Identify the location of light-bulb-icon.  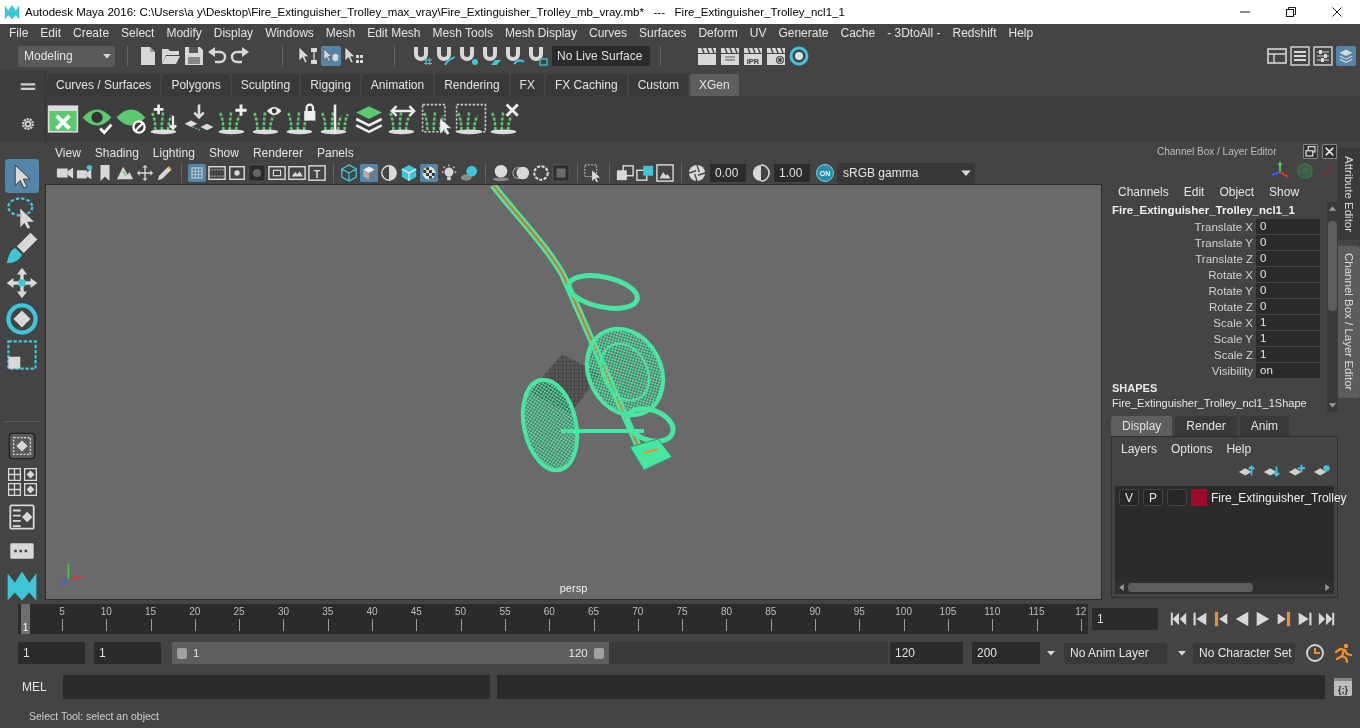
(449, 173).